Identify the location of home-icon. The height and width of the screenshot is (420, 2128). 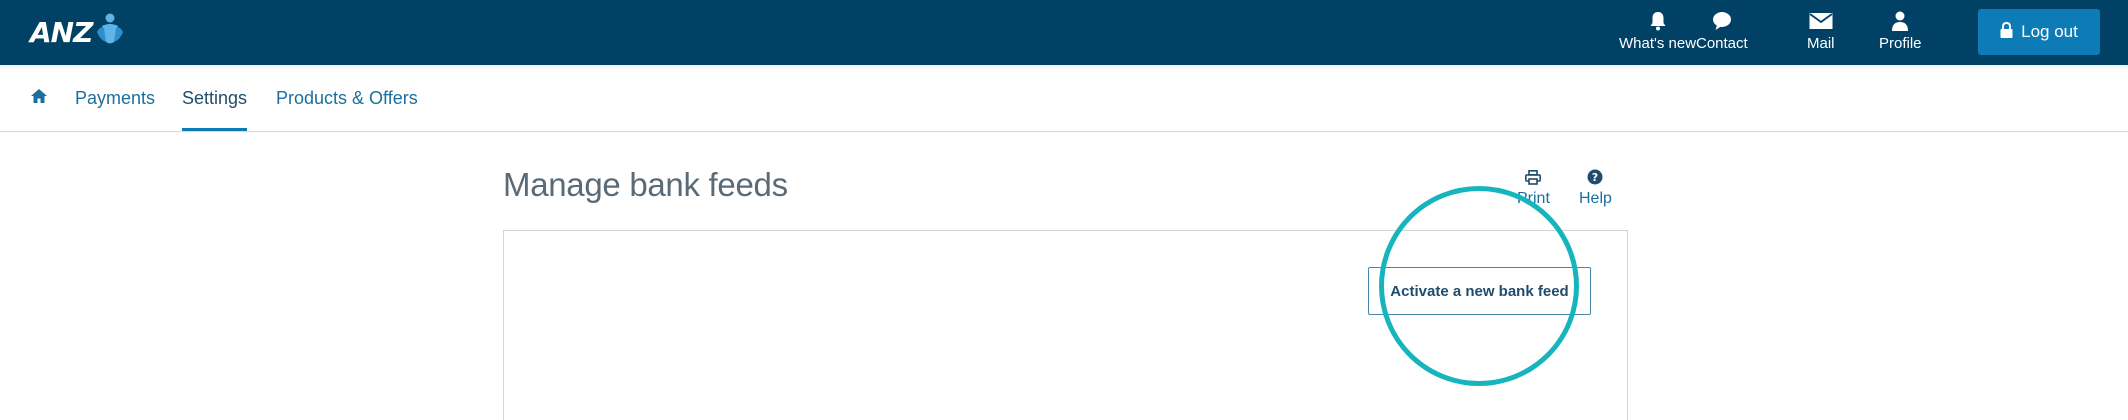
(39, 98).